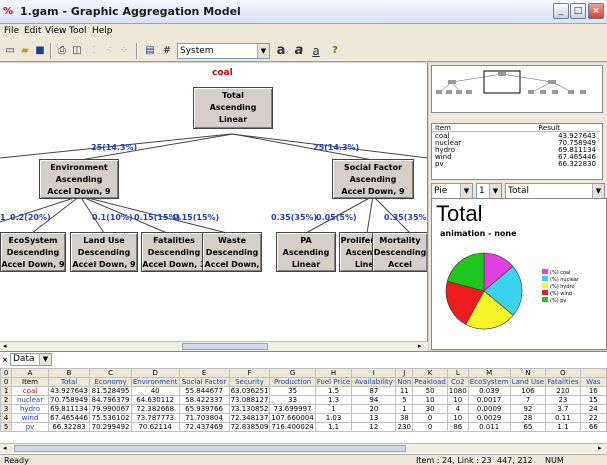 The image size is (607, 465). What do you see at coordinates (374, 418) in the screenshot?
I see `table-cell: 13` at bounding box center [374, 418].